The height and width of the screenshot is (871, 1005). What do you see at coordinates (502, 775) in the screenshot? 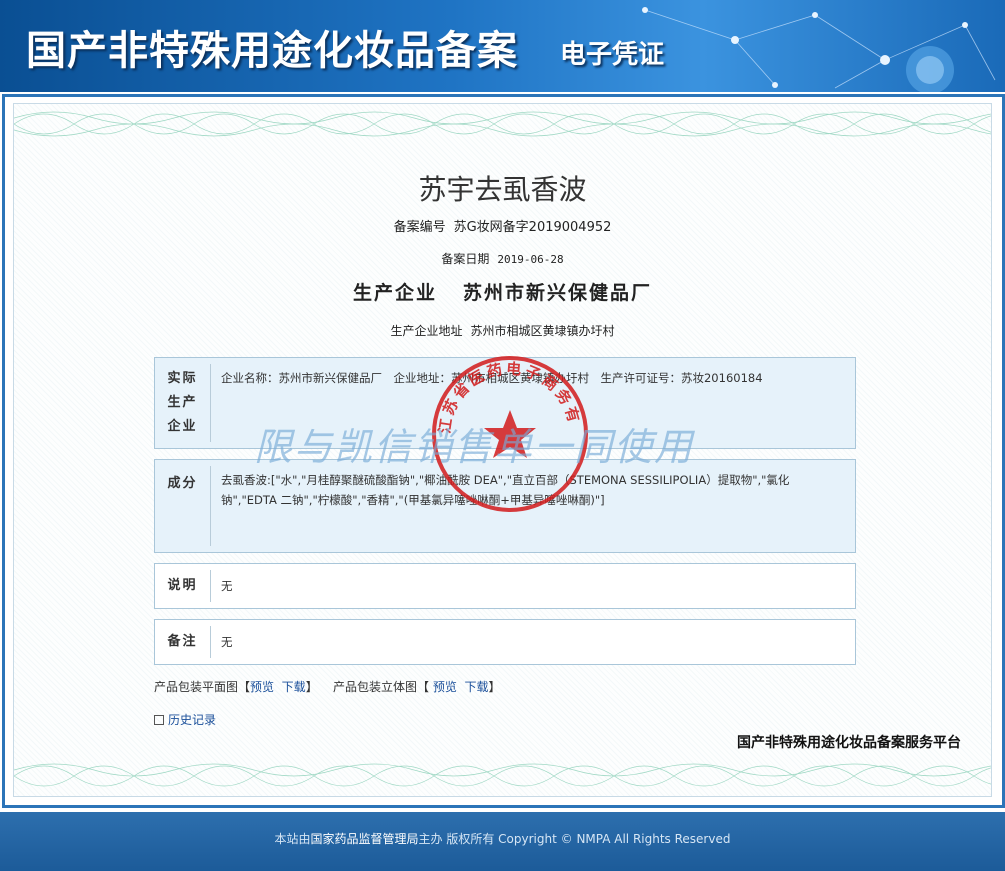
I see `guilloche-bottom-border` at bounding box center [502, 775].